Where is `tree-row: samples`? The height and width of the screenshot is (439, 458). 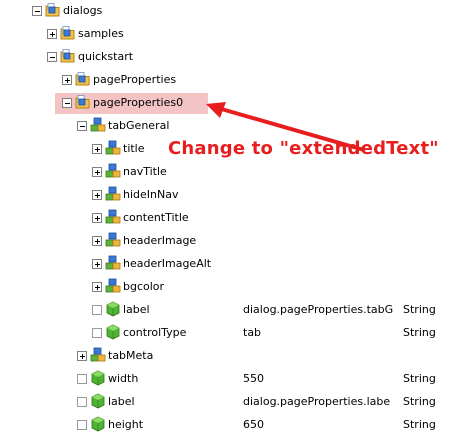 tree-row: samples is located at coordinates (229, 34).